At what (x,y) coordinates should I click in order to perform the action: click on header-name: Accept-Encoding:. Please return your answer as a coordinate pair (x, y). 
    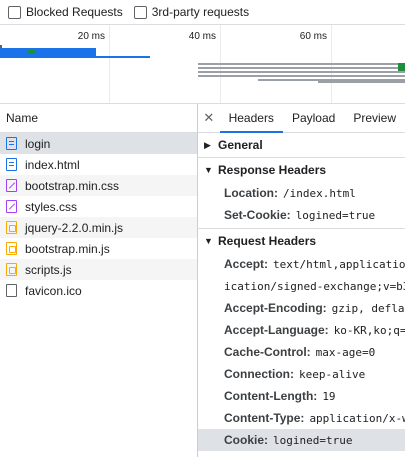
    Looking at the image, I should click on (275, 308).